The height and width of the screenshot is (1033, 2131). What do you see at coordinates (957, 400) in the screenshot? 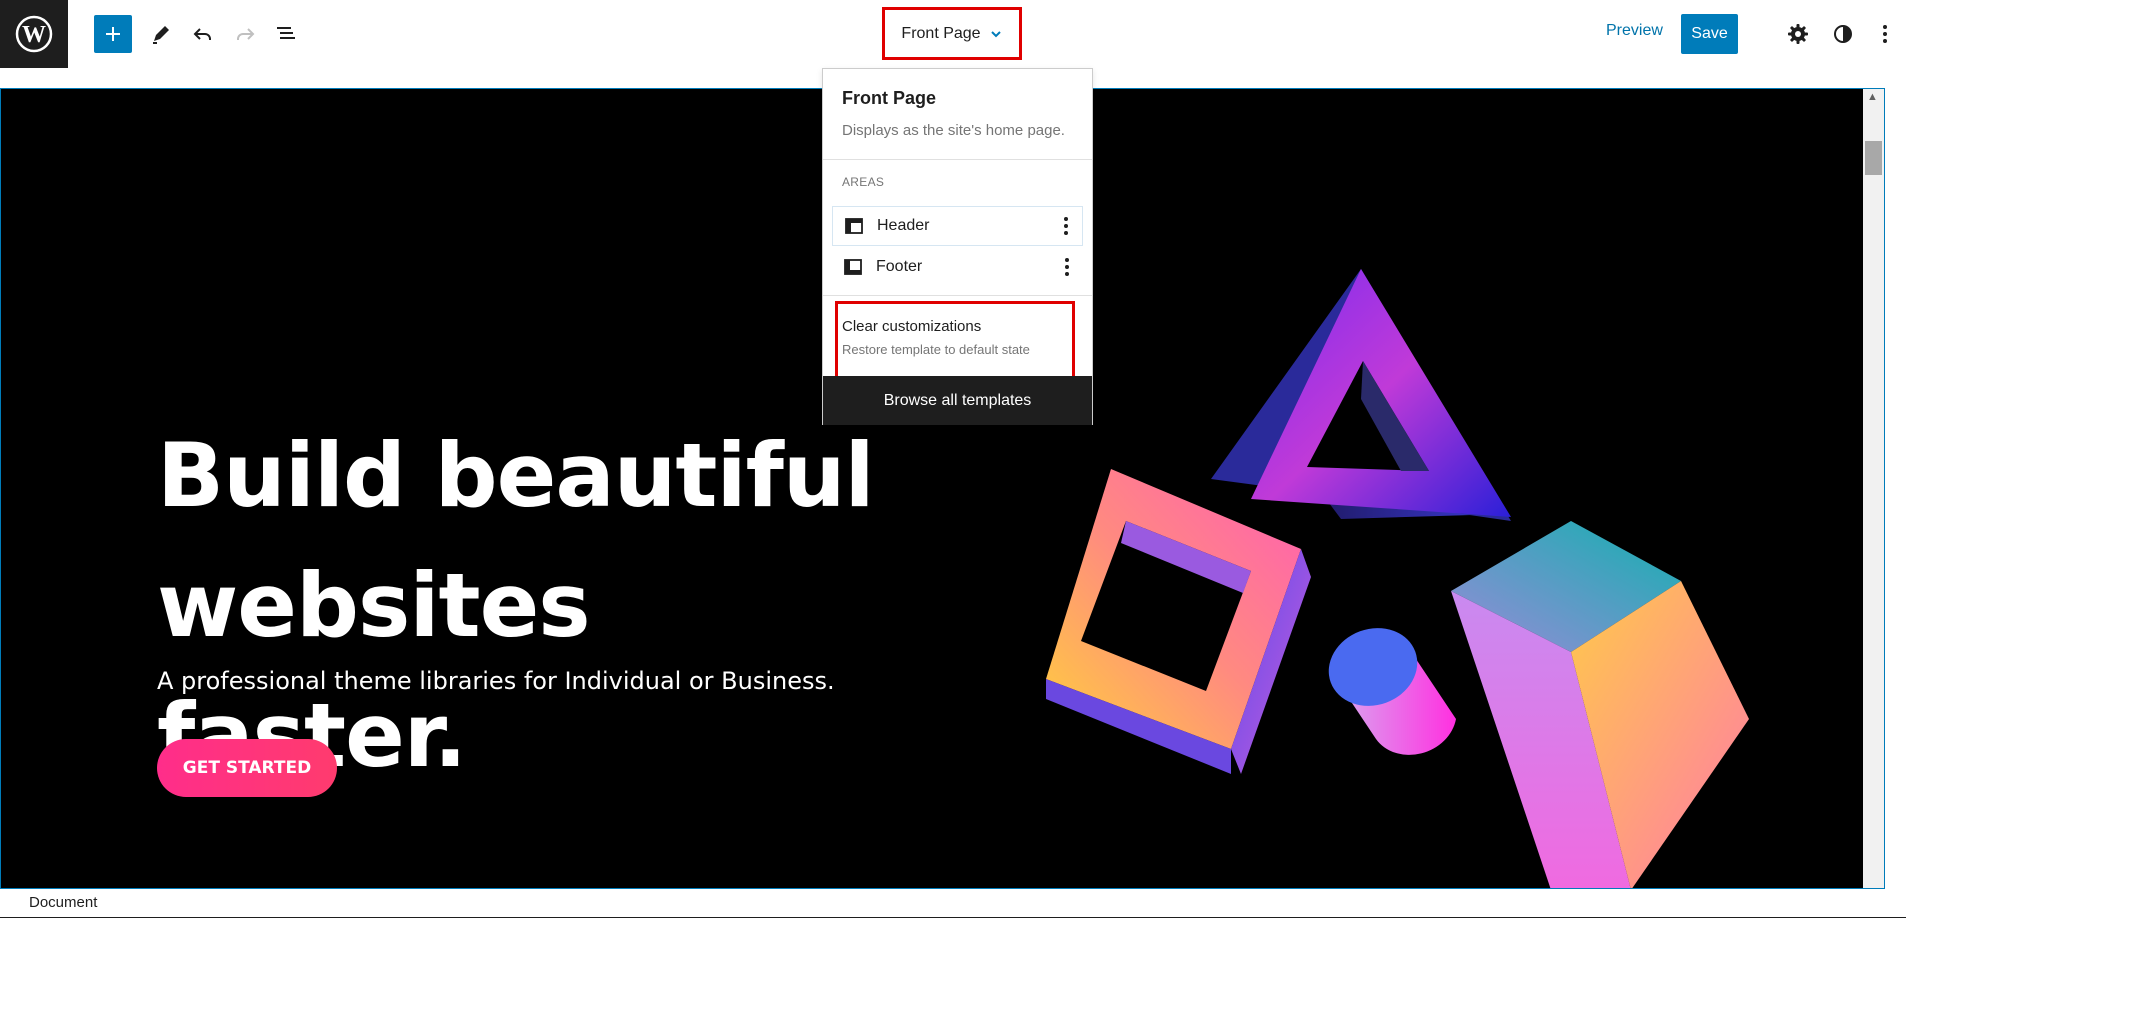
I see `browse-all-templates-button: Browse all templates` at bounding box center [957, 400].